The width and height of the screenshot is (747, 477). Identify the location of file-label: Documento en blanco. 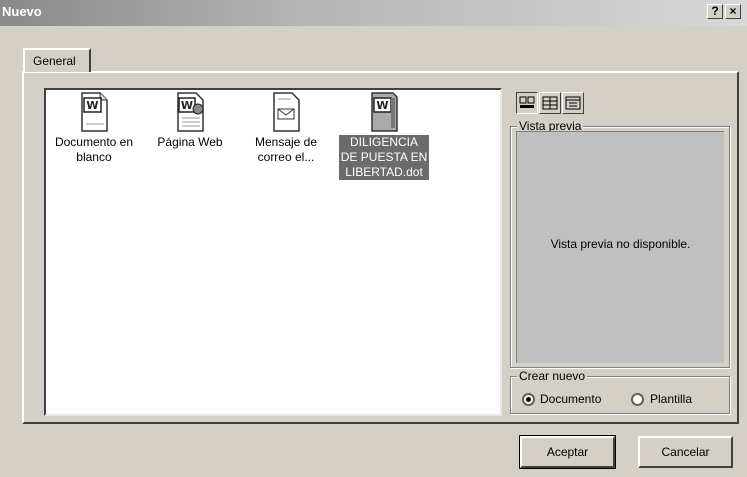
(94, 149).